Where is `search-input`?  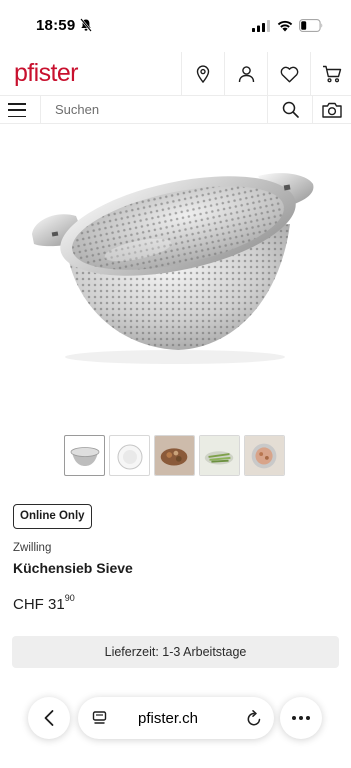 search-input is located at coordinates (154, 109).